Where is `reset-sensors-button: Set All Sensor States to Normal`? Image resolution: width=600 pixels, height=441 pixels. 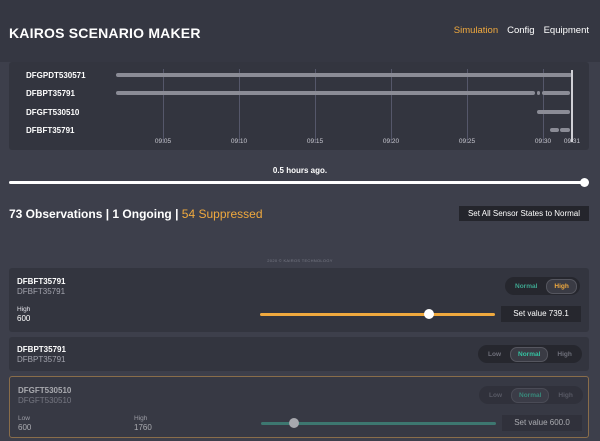 reset-sensors-button: Set All Sensor States to Normal is located at coordinates (524, 213).